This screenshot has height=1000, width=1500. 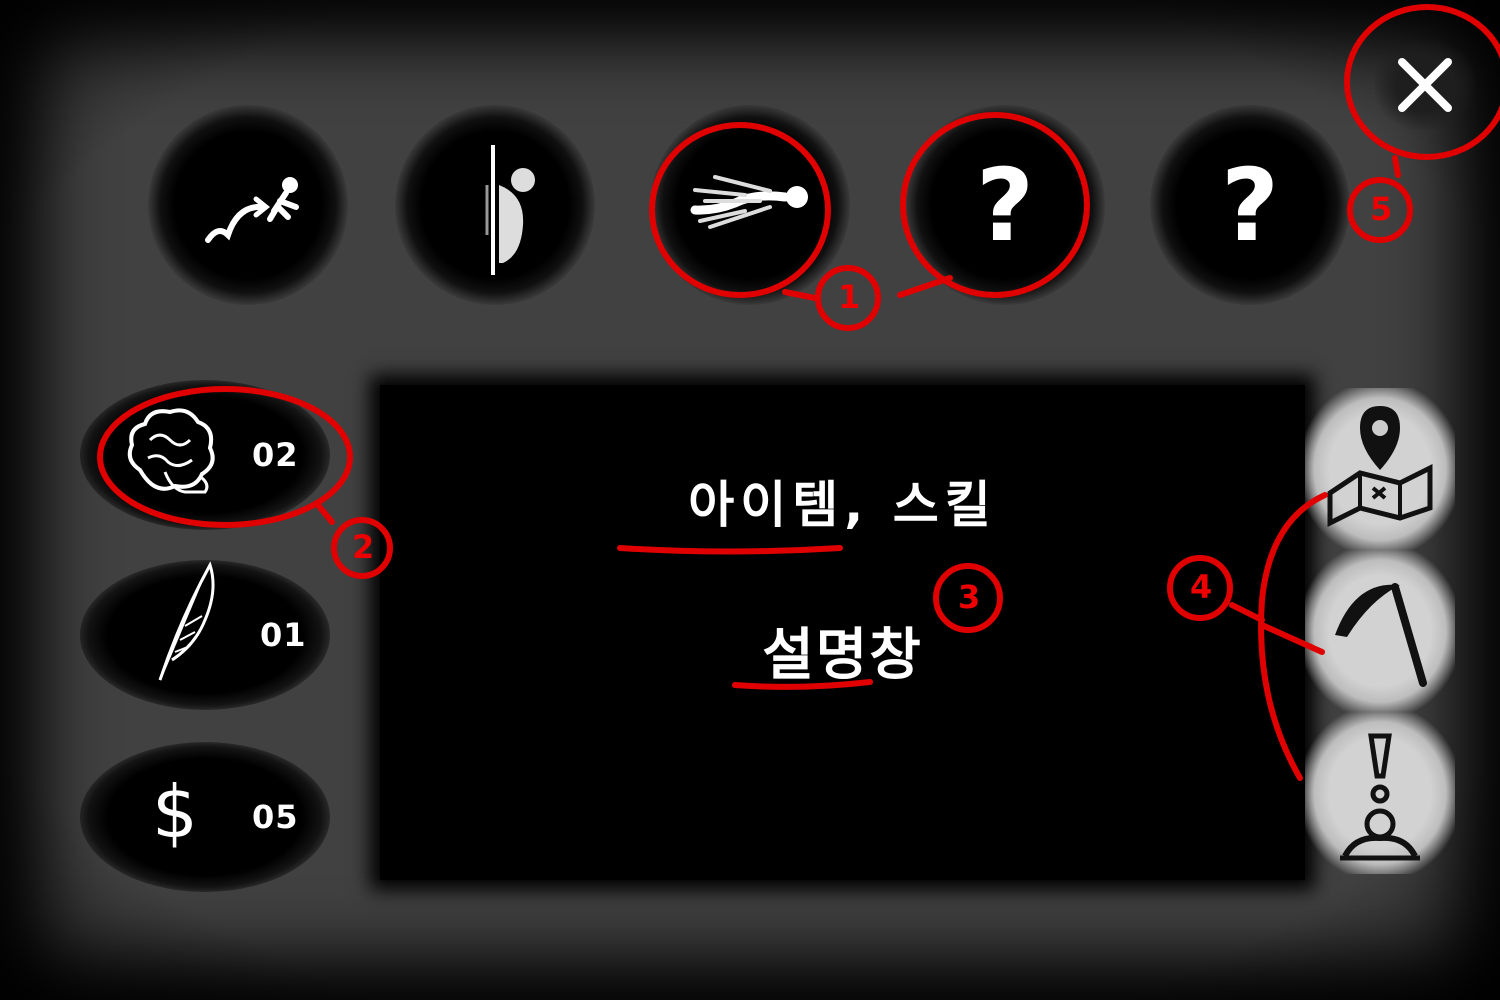 What do you see at coordinates (842, 655) in the screenshot?
I see `description-subtitle: 설명창` at bounding box center [842, 655].